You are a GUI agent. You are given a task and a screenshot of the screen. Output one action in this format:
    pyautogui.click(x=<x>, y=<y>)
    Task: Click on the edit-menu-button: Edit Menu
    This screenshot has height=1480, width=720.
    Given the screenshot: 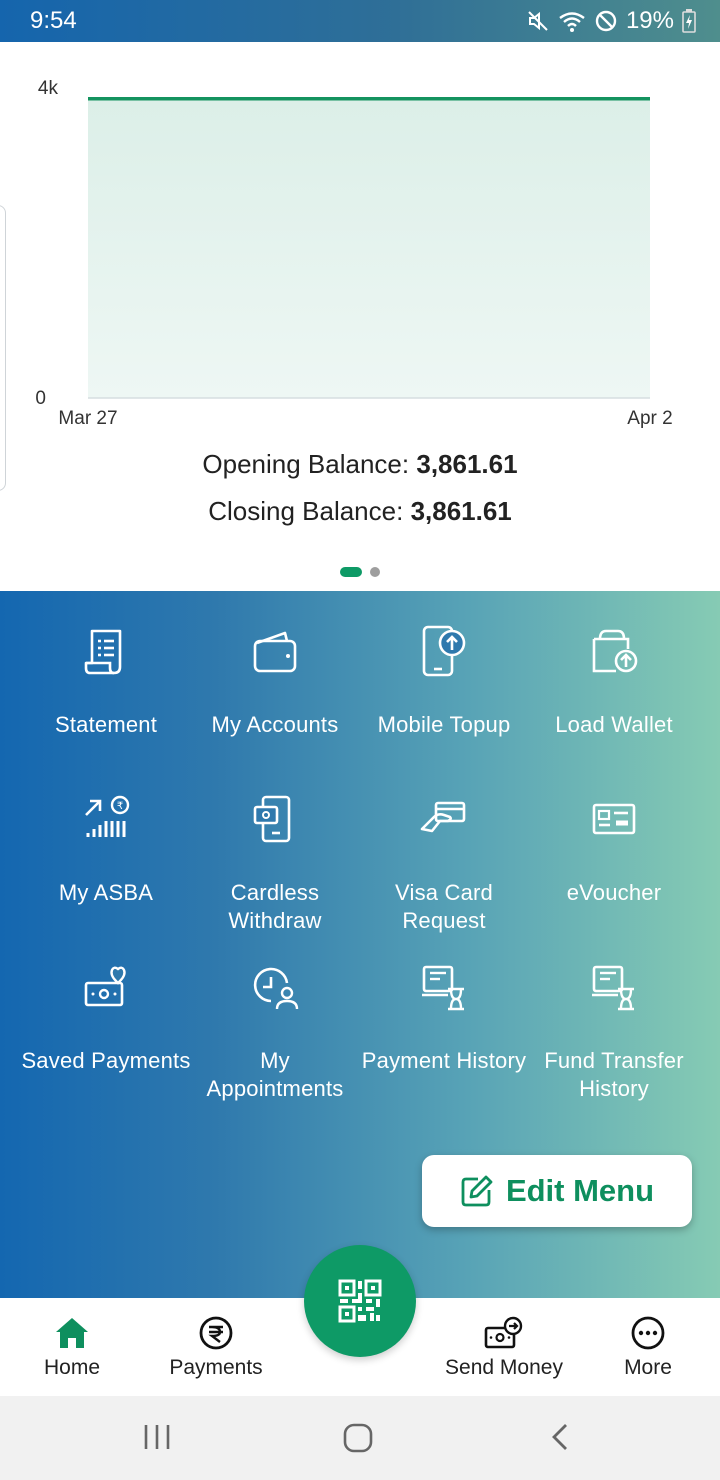 What is the action you would take?
    pyautogui.click(x=557, y=1191)
    